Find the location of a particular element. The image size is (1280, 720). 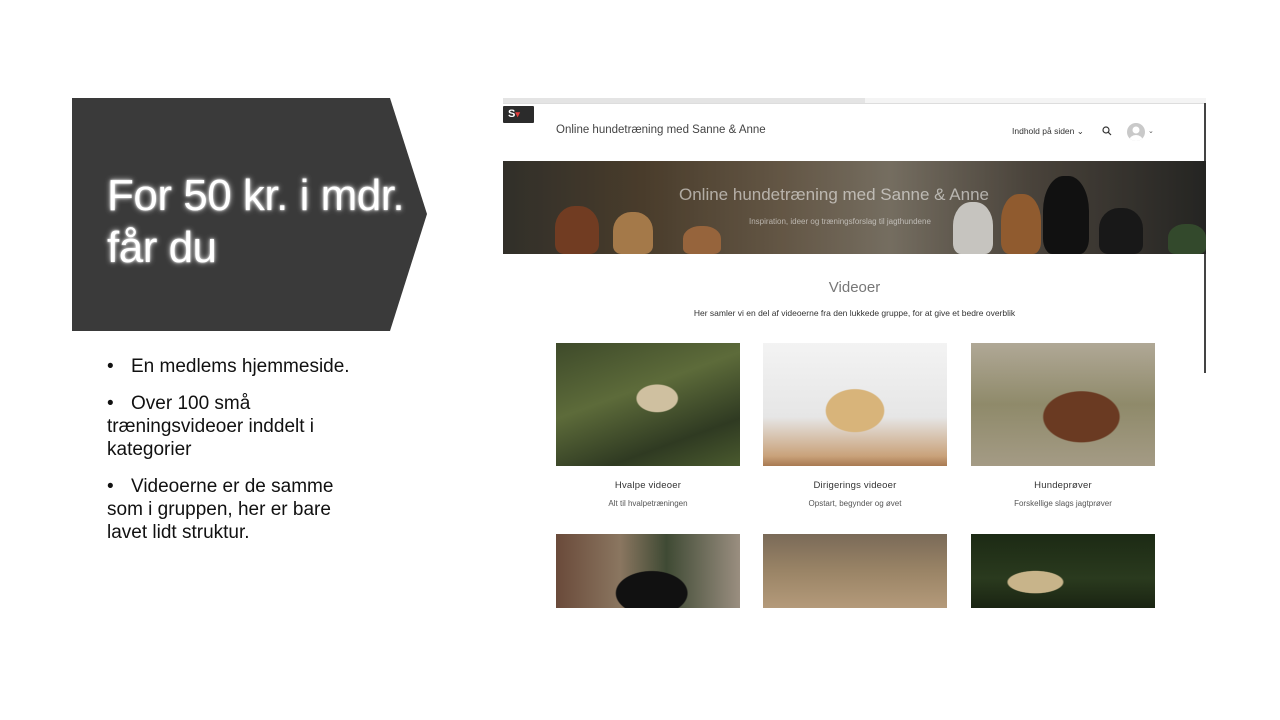

user-avatar-icon is located at coordinates (1136, 132).